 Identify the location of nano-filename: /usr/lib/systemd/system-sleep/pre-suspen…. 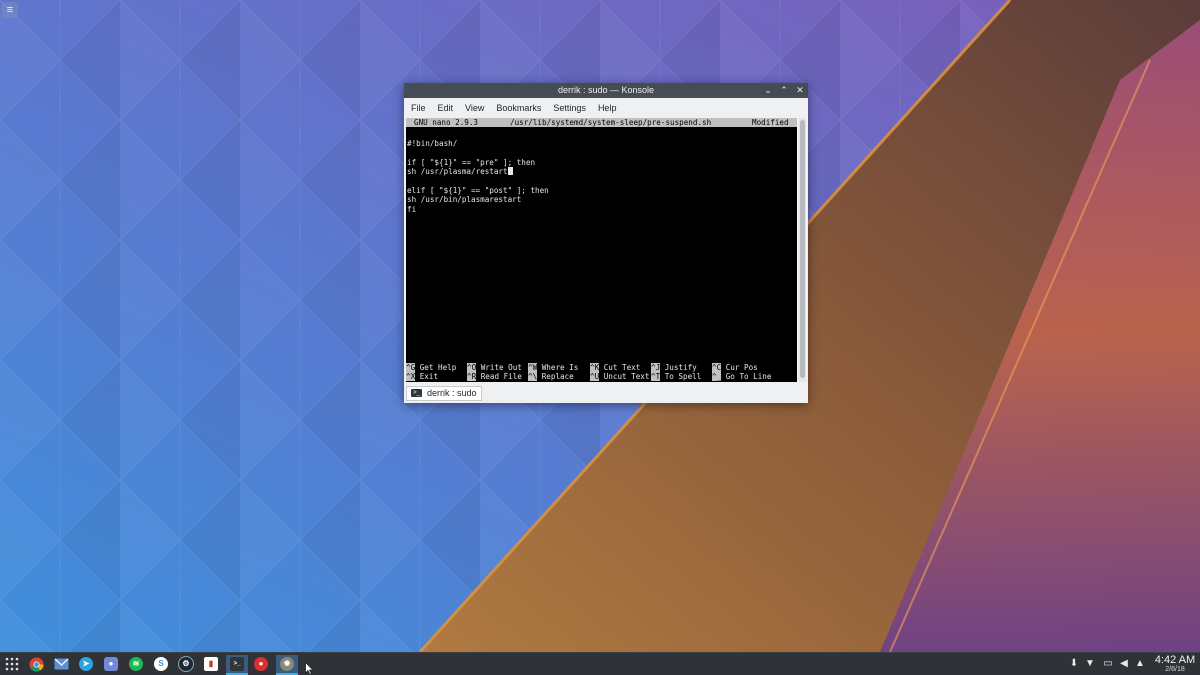
(611, 122).